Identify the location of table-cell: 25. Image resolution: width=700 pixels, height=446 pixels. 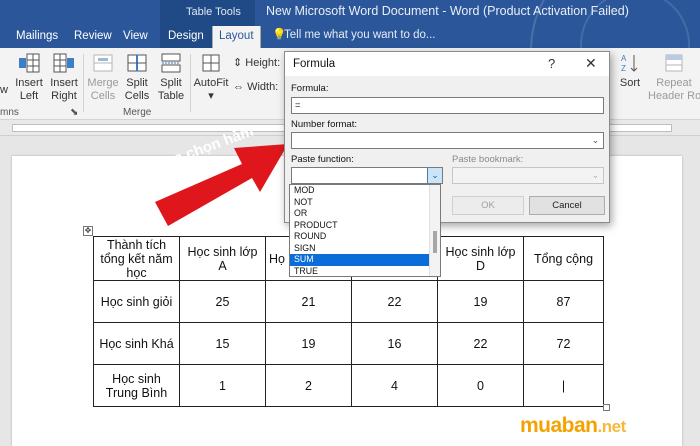
(222, 301).